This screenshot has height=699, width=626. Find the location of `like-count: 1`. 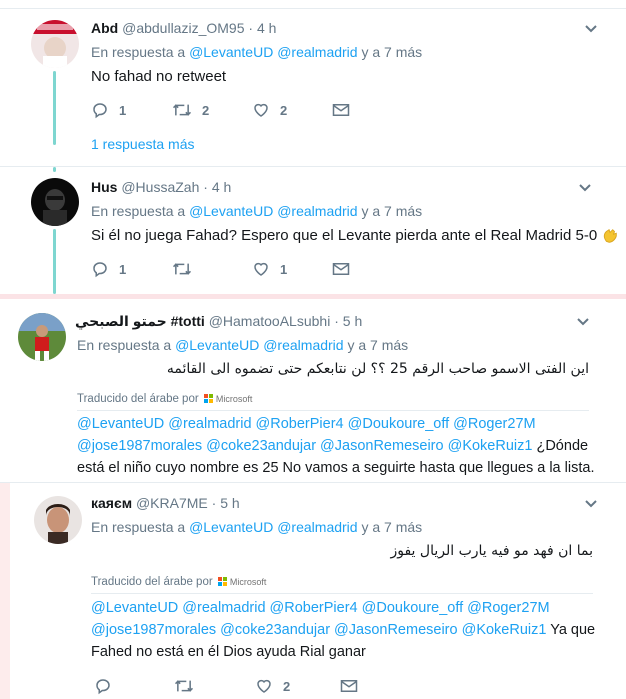

like-count: 1 is located at coordinates (284, 269).